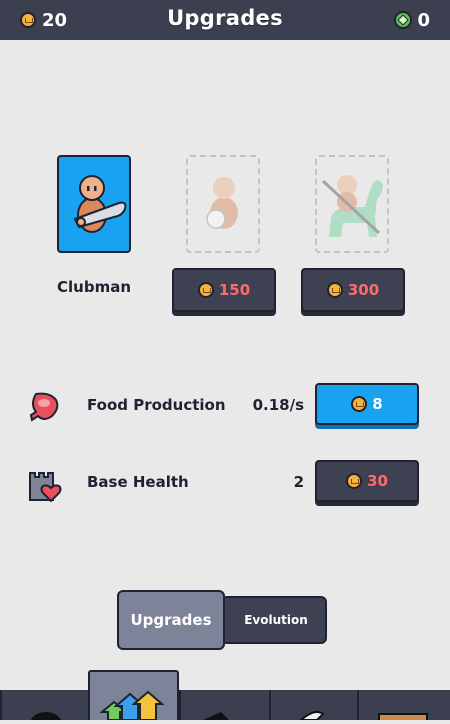  Describe the element at coordinates (132, 705) in the screenshot. I see `upgrade-arrows-icon` at that location.